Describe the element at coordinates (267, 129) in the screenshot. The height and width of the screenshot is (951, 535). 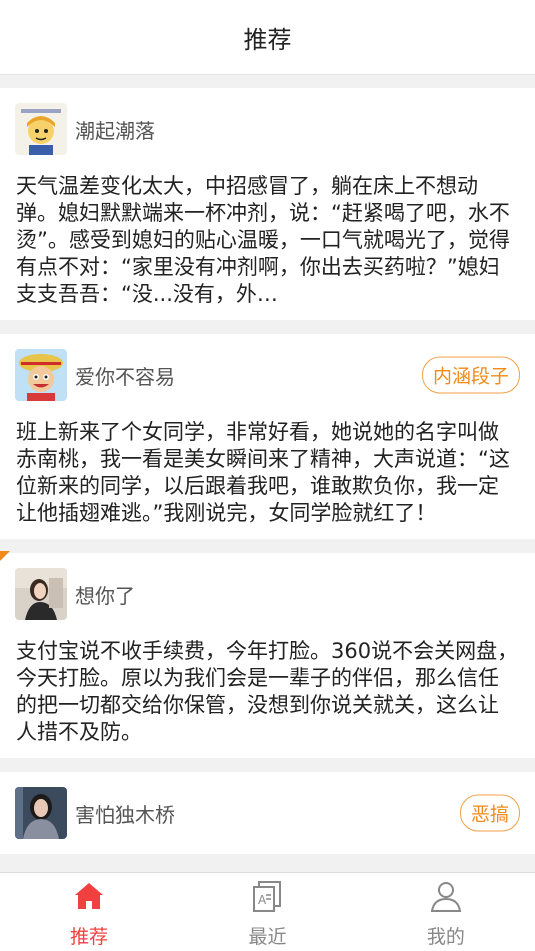
I see `card-header: 潮起潮落` at that location.